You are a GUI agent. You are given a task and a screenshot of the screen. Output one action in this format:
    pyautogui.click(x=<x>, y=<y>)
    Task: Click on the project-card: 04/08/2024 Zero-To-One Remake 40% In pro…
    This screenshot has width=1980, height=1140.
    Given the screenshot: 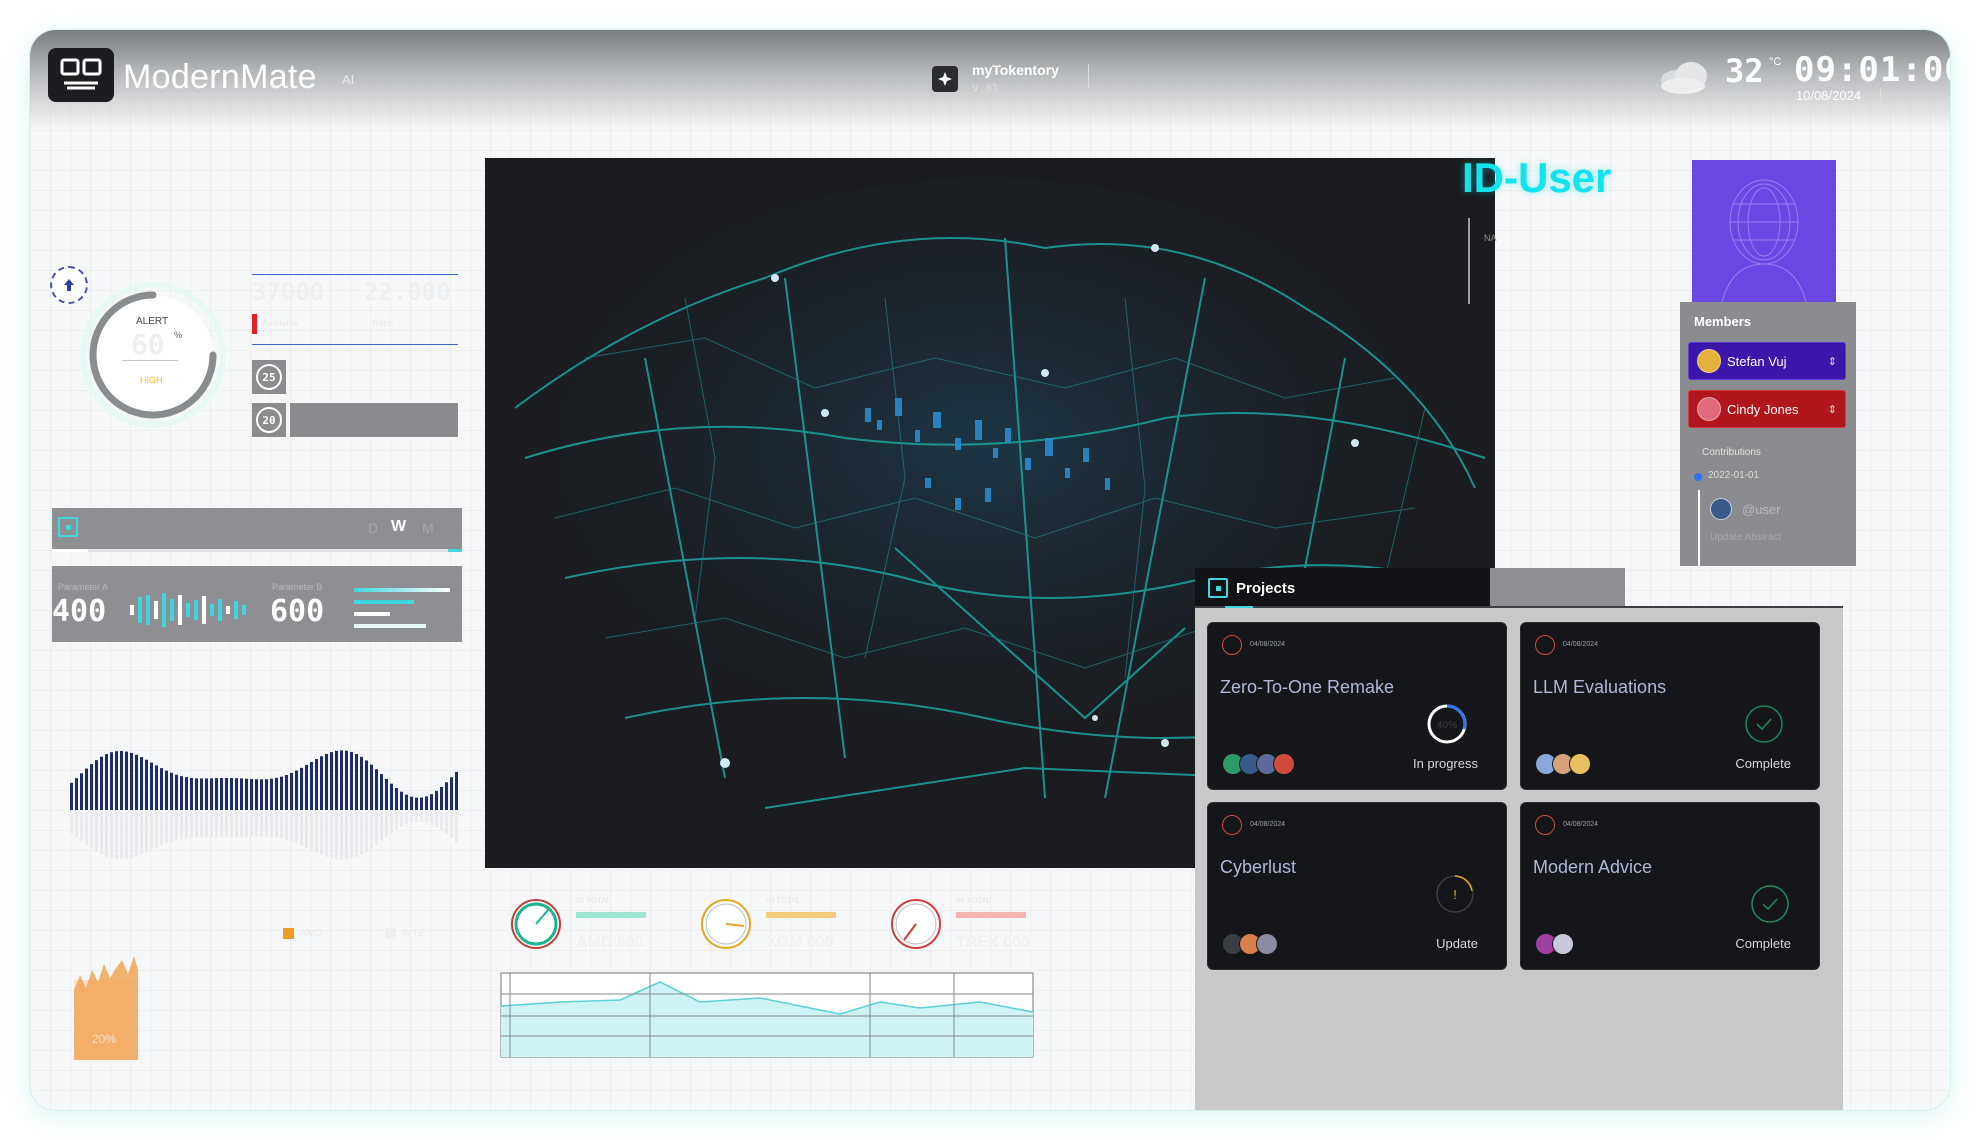 What is the action you would take?
    pyautogui.click(x=1357, y=706)
    